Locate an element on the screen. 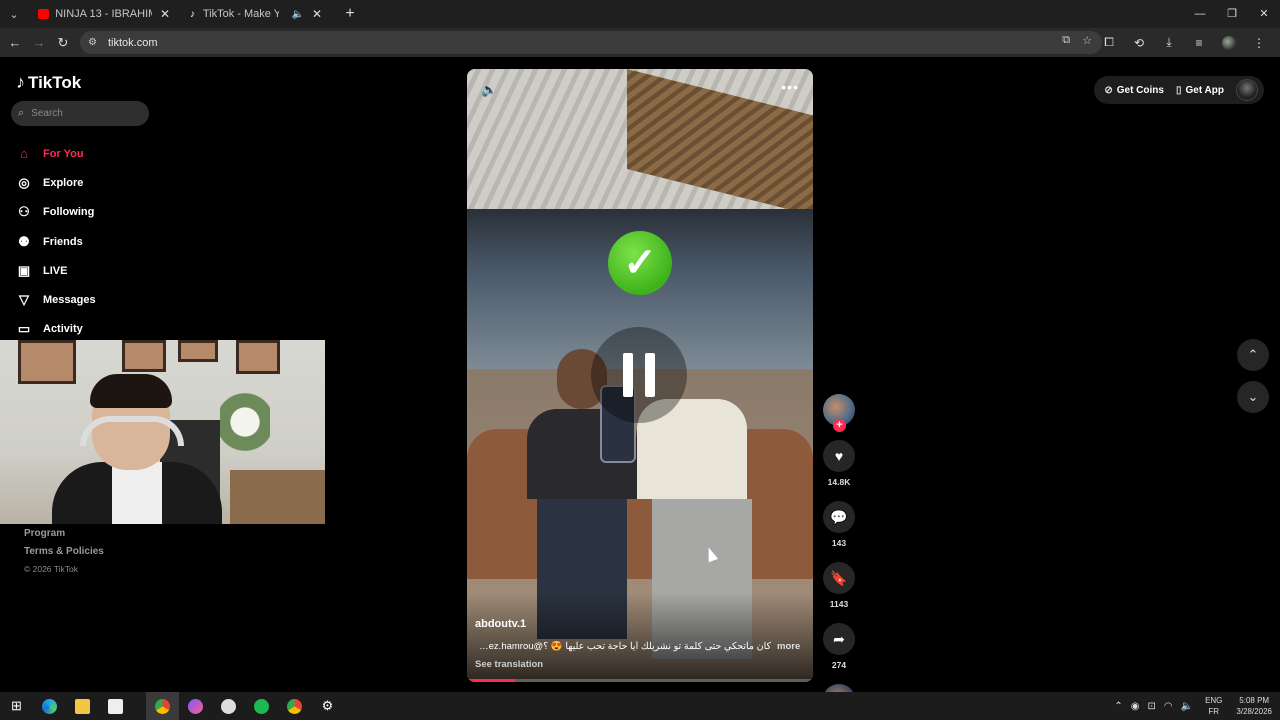 This screenshot has height=720, width=1280. restore-button: ❐ is located at coordinates (1232, 14).